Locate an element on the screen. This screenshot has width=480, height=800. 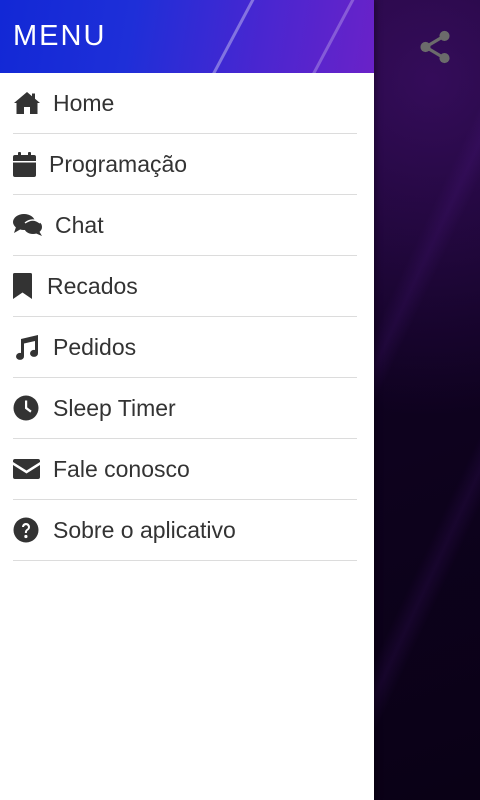
menu-item-label: Programação is located at coordinates (118, 163).